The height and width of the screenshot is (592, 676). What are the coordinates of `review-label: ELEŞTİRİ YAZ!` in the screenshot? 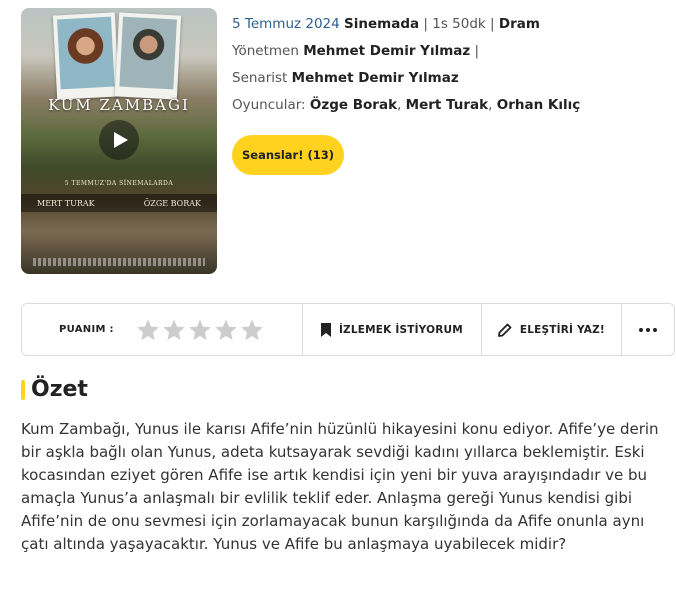 It's located at (562, 329).